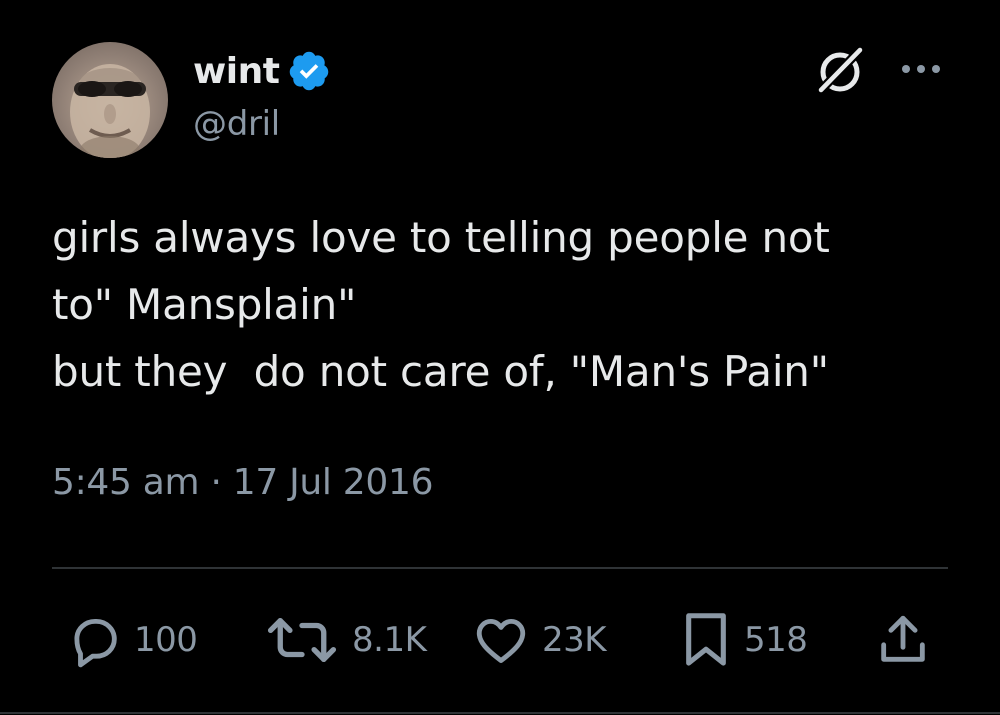 This screenshot has width=1000, height=715. What do you see at coordinates (840, 70) in the screenshot?
I see `grok-icon` at bounding box center [840, 70].